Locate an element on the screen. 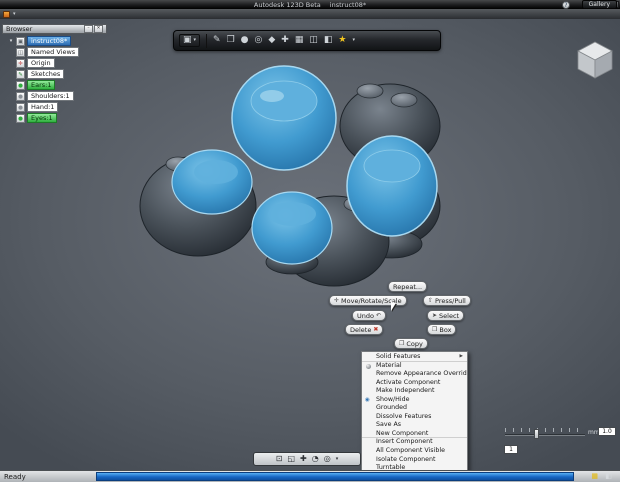  menu-item-insert-component: Insert Component is located at coordinates (414, 442).